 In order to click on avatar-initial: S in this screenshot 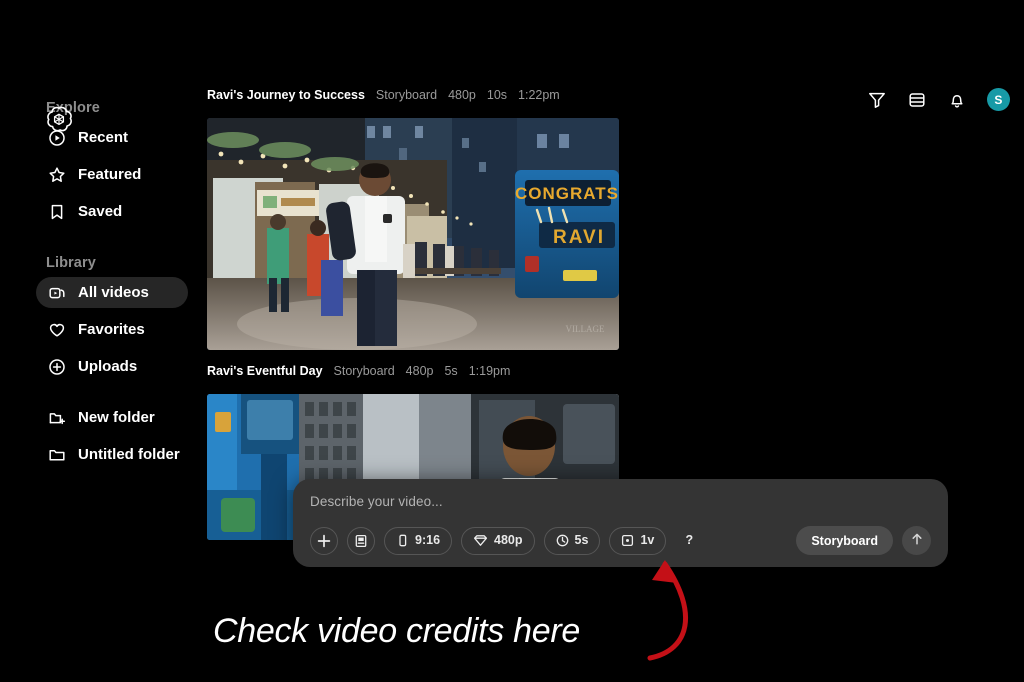, I will do `click(998, 99)`.